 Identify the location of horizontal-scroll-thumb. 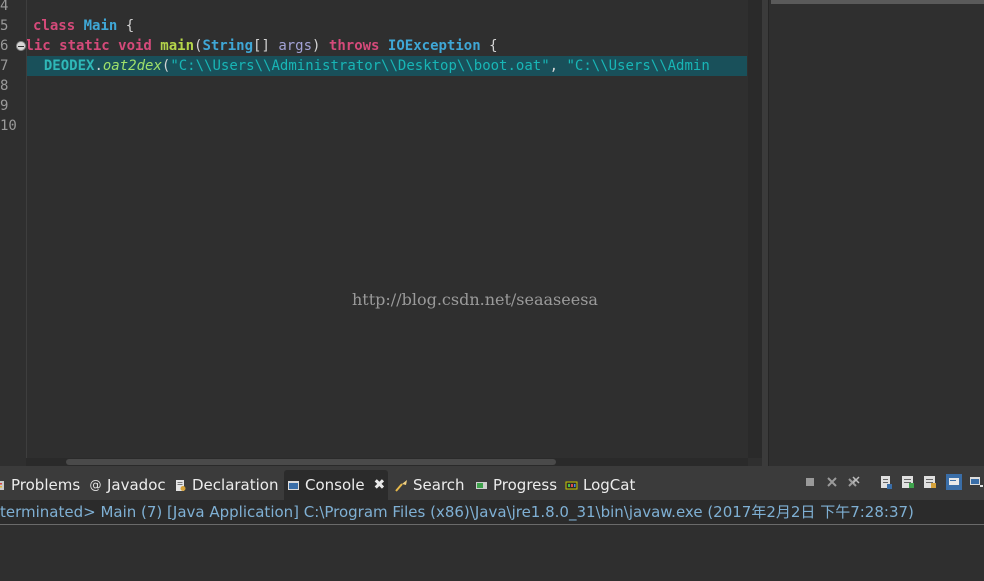
(311, 462).